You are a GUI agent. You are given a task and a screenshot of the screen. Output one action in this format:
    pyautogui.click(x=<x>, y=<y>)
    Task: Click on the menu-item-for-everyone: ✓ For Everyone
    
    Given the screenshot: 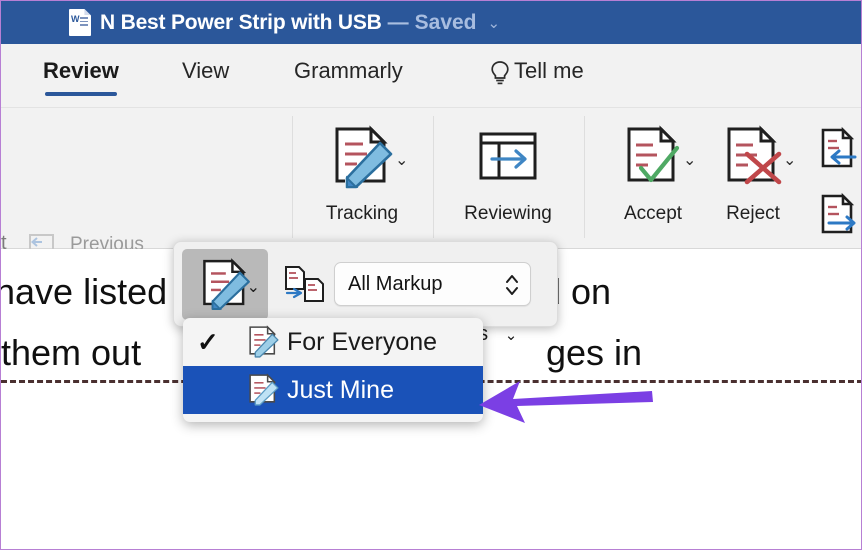 What is the action you would take?
    pyautogui.click(x=333, y=342)
    